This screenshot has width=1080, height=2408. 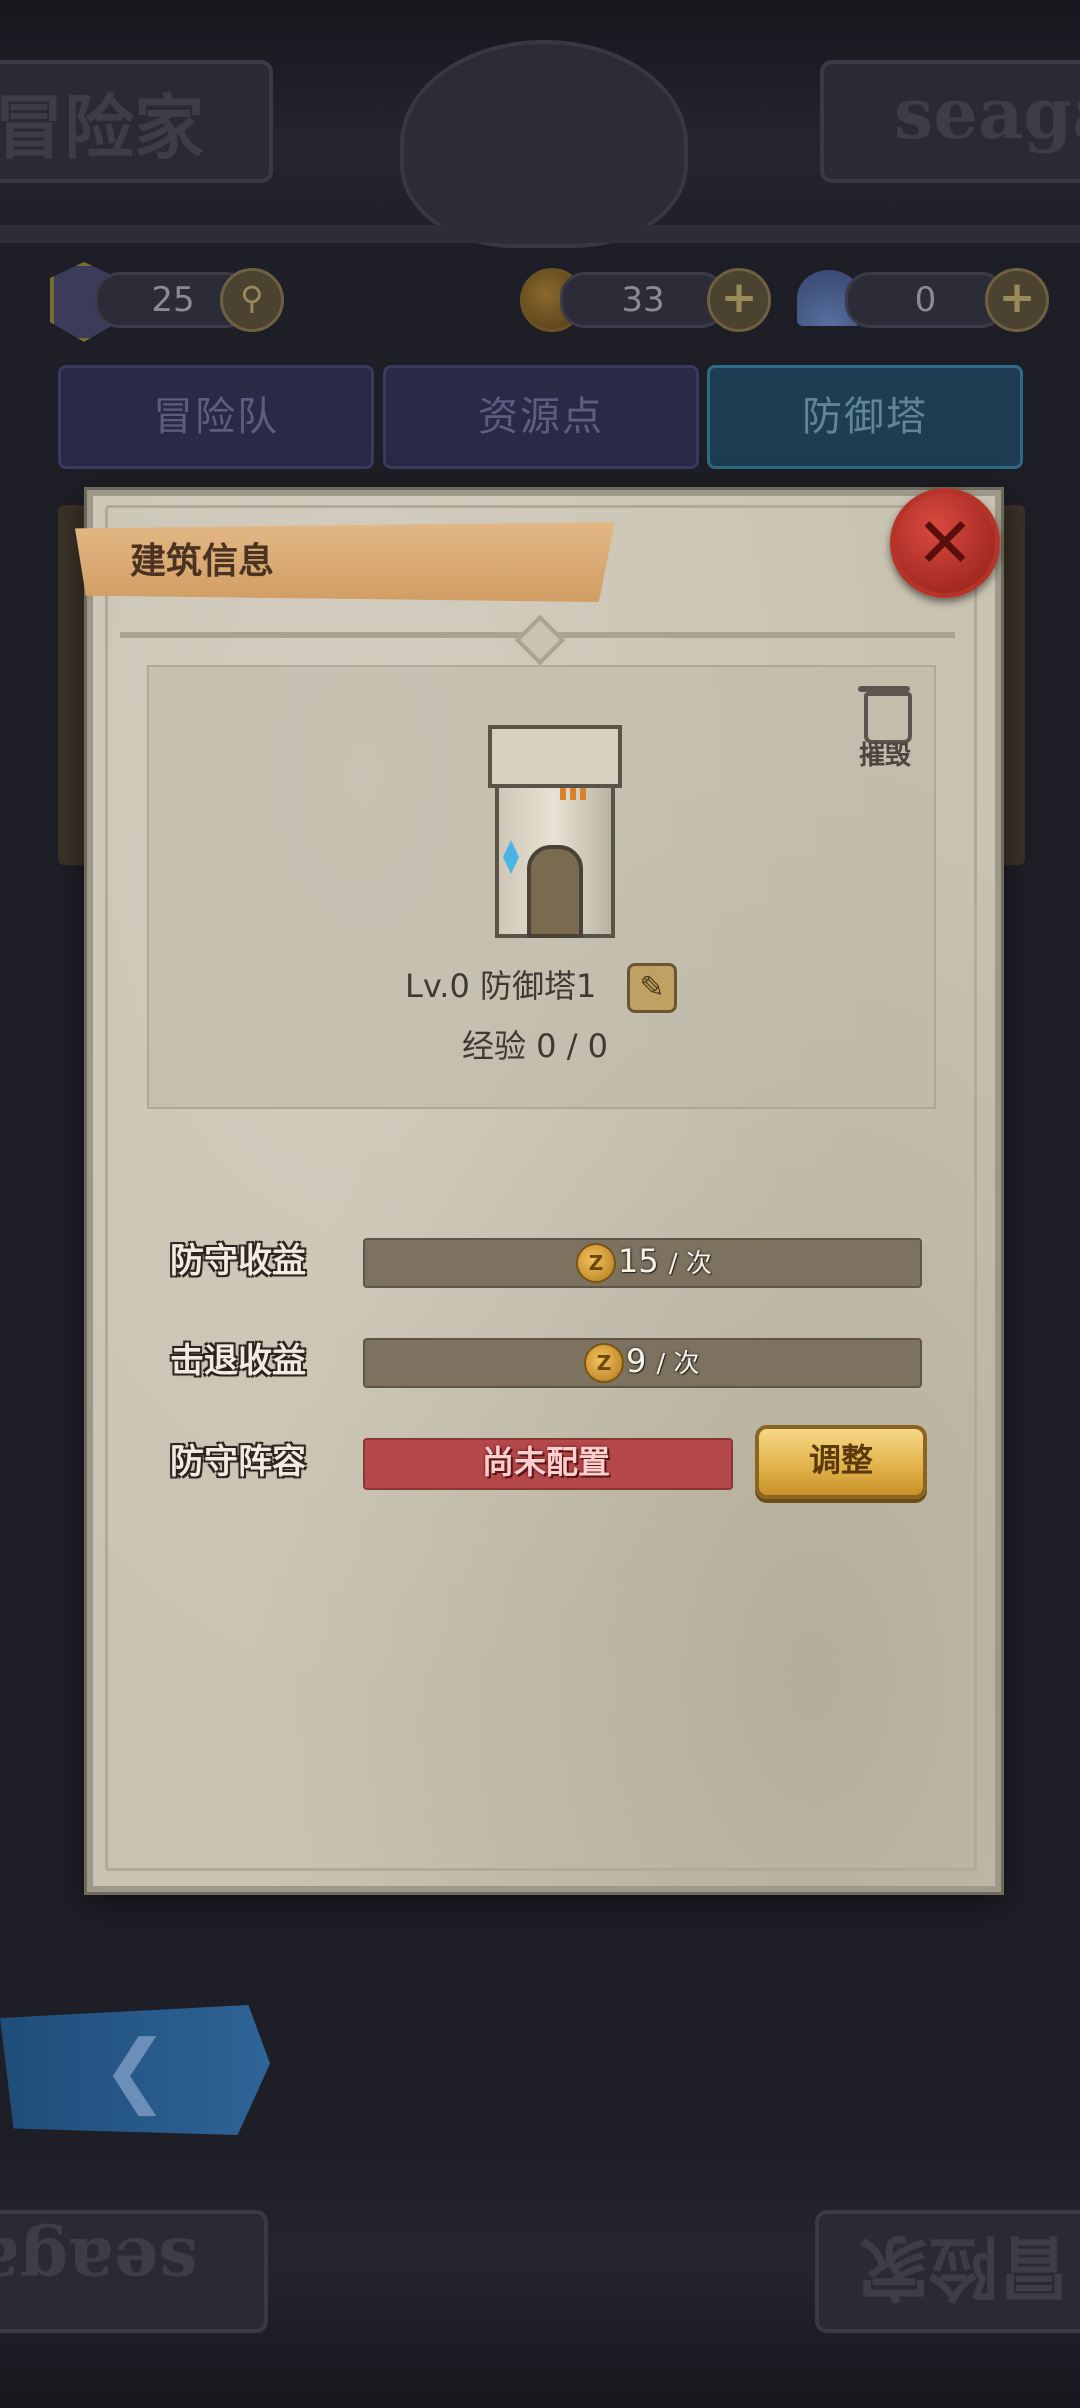 I want to click on shell-value: 0, so click(x=925, y=300).